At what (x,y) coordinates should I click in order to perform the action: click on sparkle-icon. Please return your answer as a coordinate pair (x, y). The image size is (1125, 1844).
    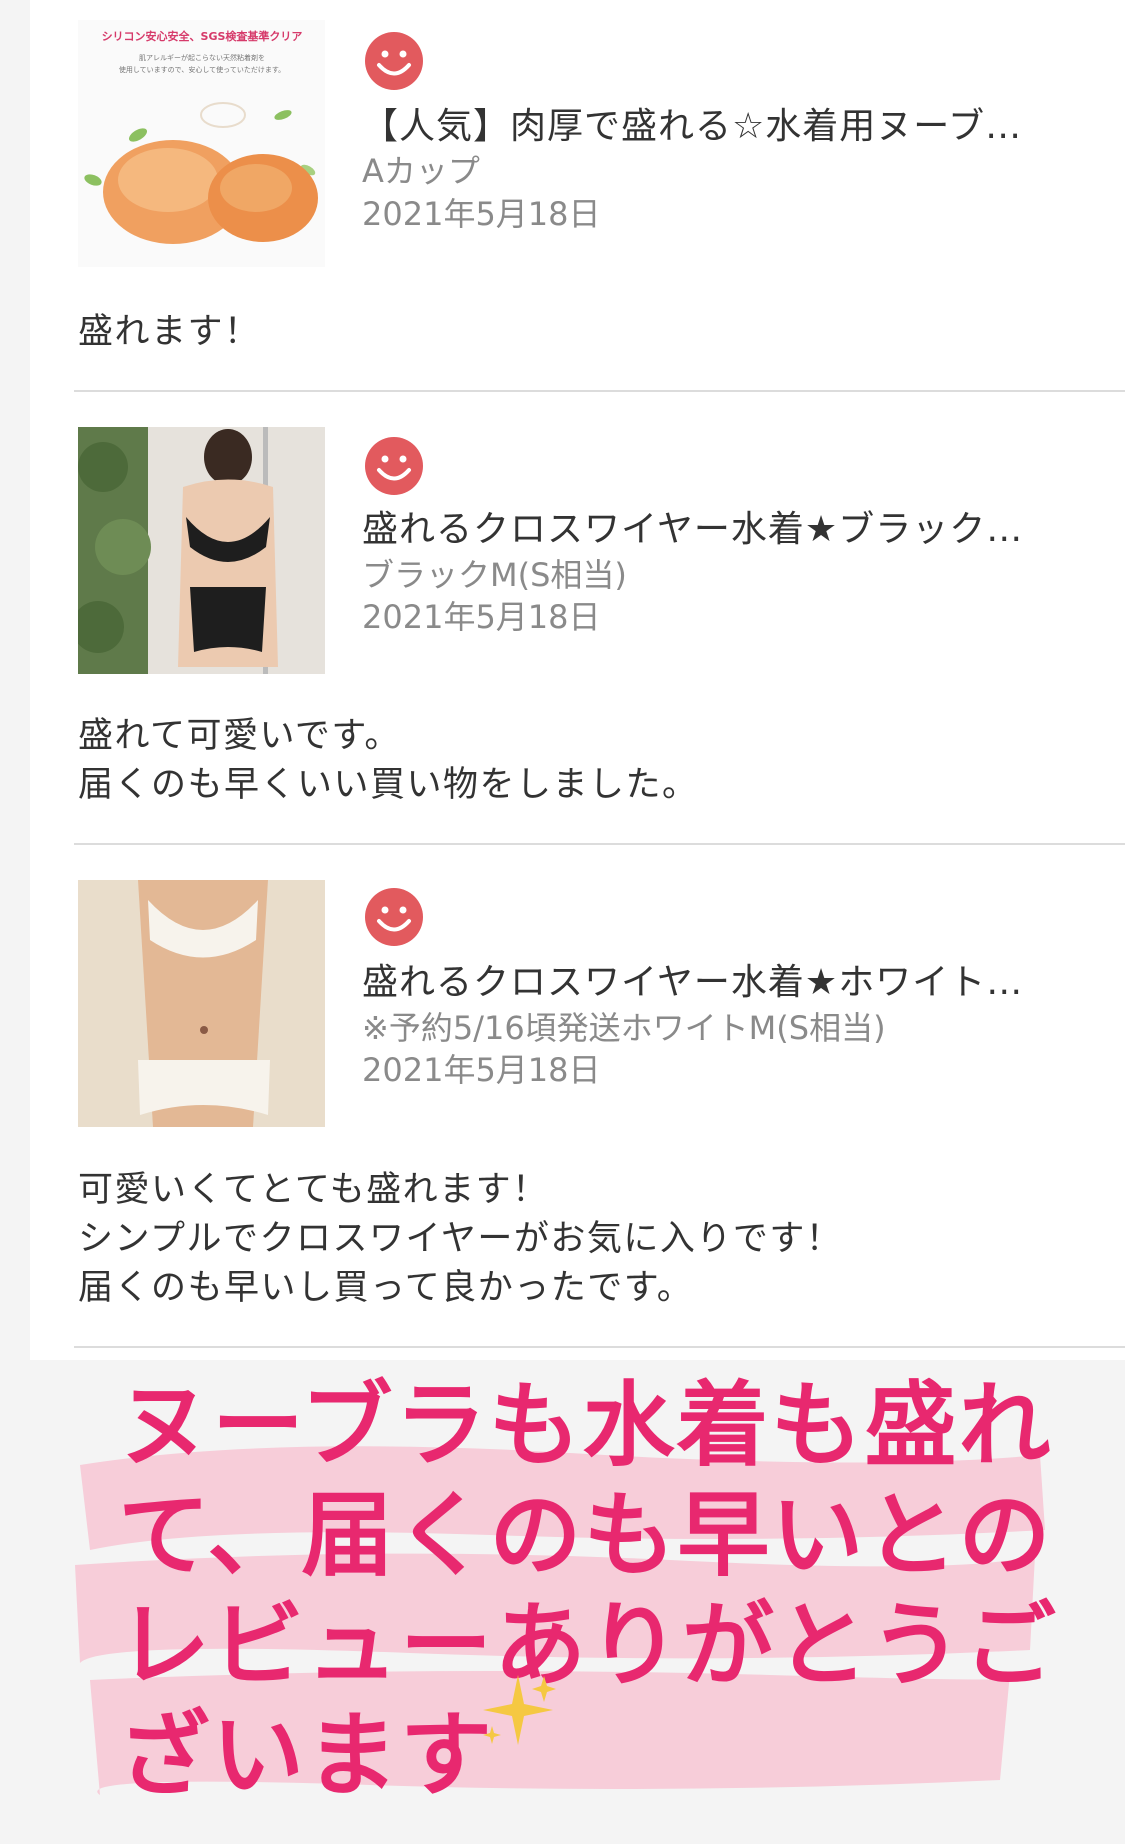
    Looking at the image, I should click on (519, 1710).